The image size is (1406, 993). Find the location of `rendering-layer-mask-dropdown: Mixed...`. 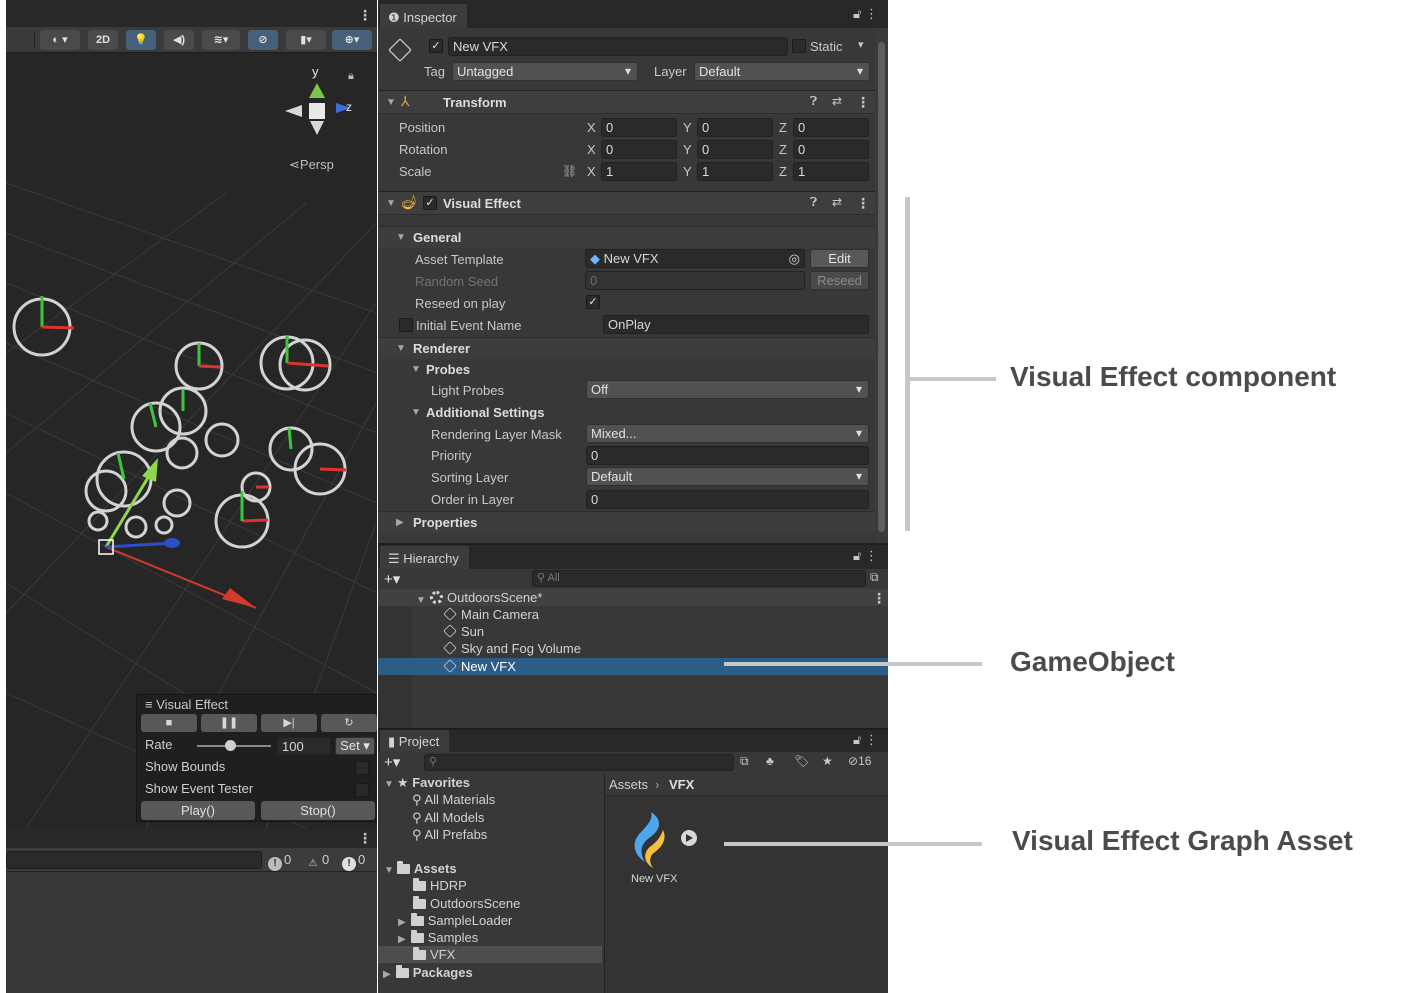

rendering-layer-mask-dropdown: Mixed... is located at coordinates (727, 433).